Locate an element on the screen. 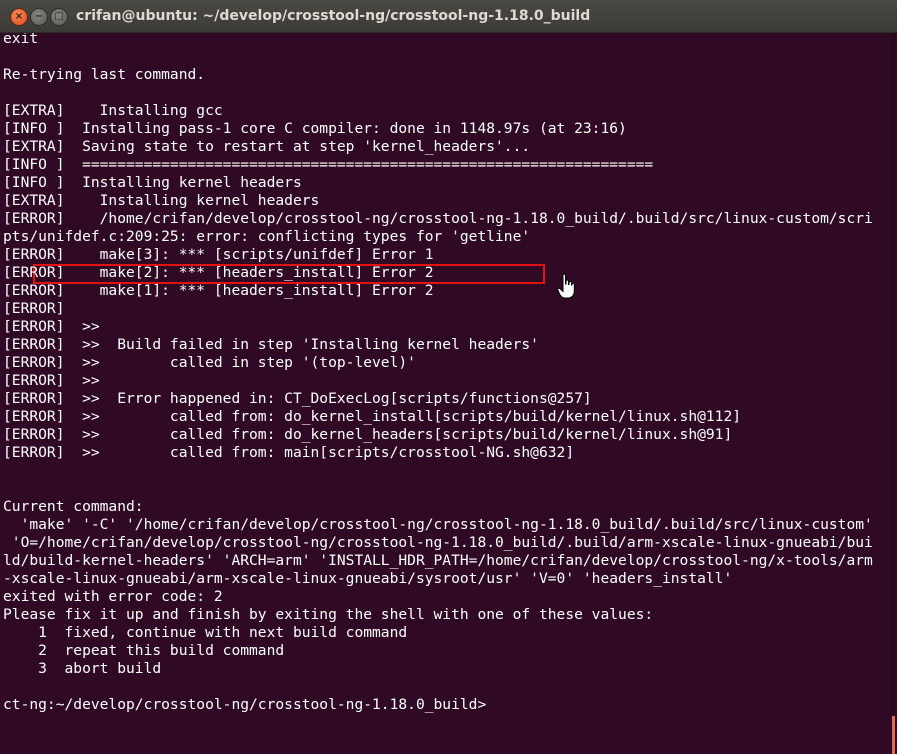  terminal-line: exited with error code: 2 is located at coordinates (113, 596).